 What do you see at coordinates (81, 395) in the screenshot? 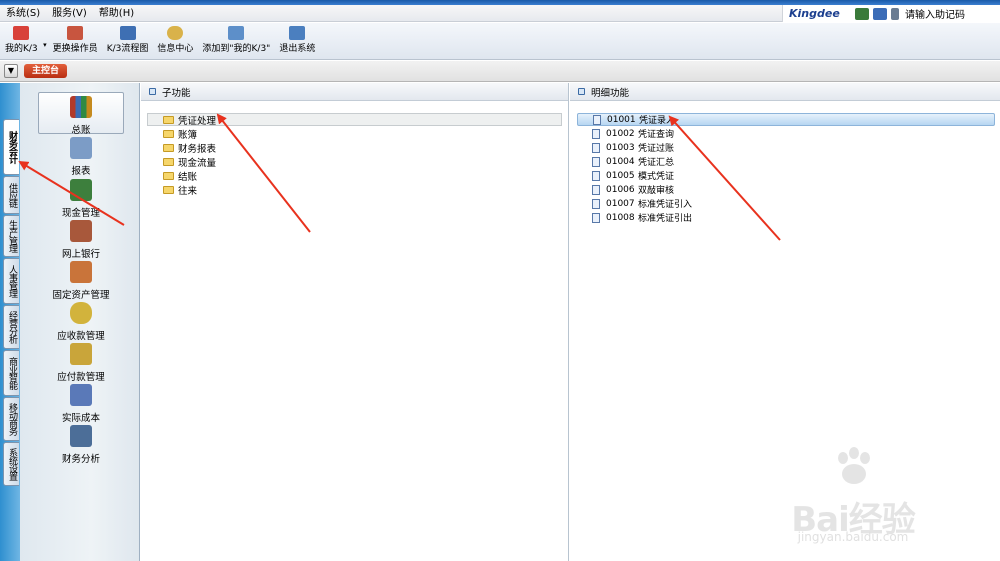
I see `cost-icon` at bounding box center [81, 395].